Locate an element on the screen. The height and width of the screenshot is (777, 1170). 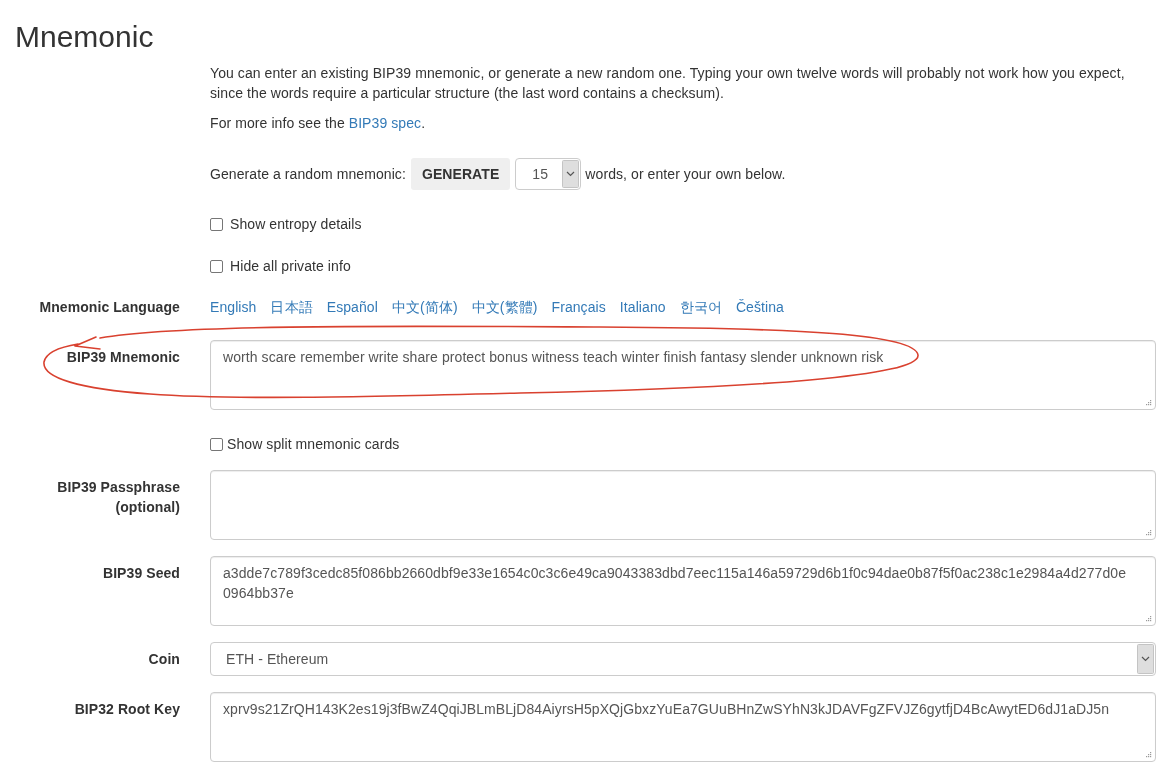
more-info-text: For more info see the BIP39 spec. is located at coordinates (318, 123).